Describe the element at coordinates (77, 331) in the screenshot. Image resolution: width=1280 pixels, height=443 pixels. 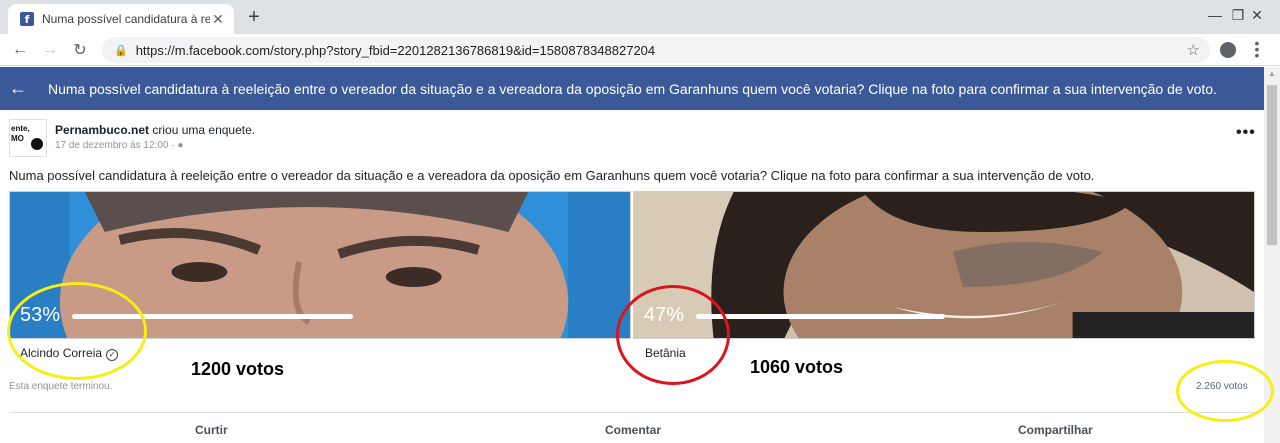
I see `yellow-annotation-circle-left` at that location.